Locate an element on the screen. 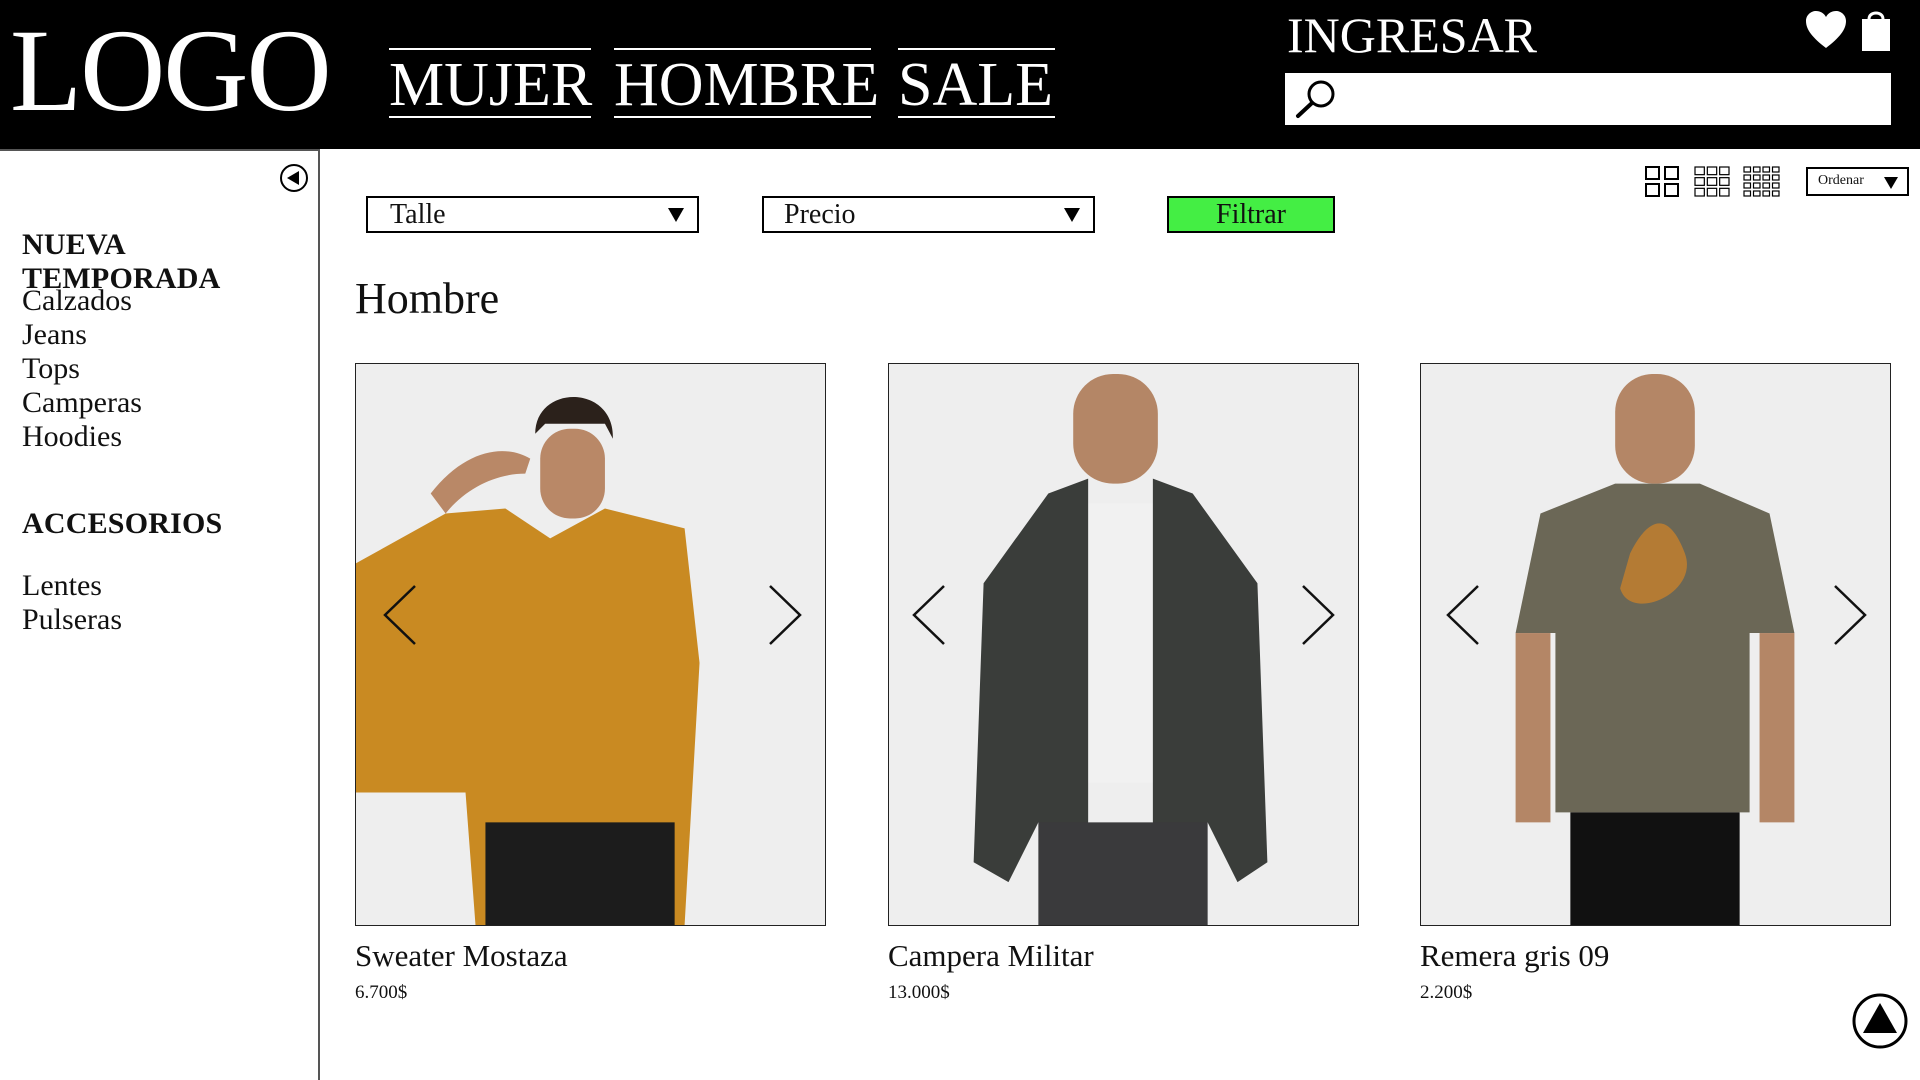 Image resolution: width=1920 pixels, height=1080 pixels. product-name: Campera Militar is located at coordinates (1123, 956).